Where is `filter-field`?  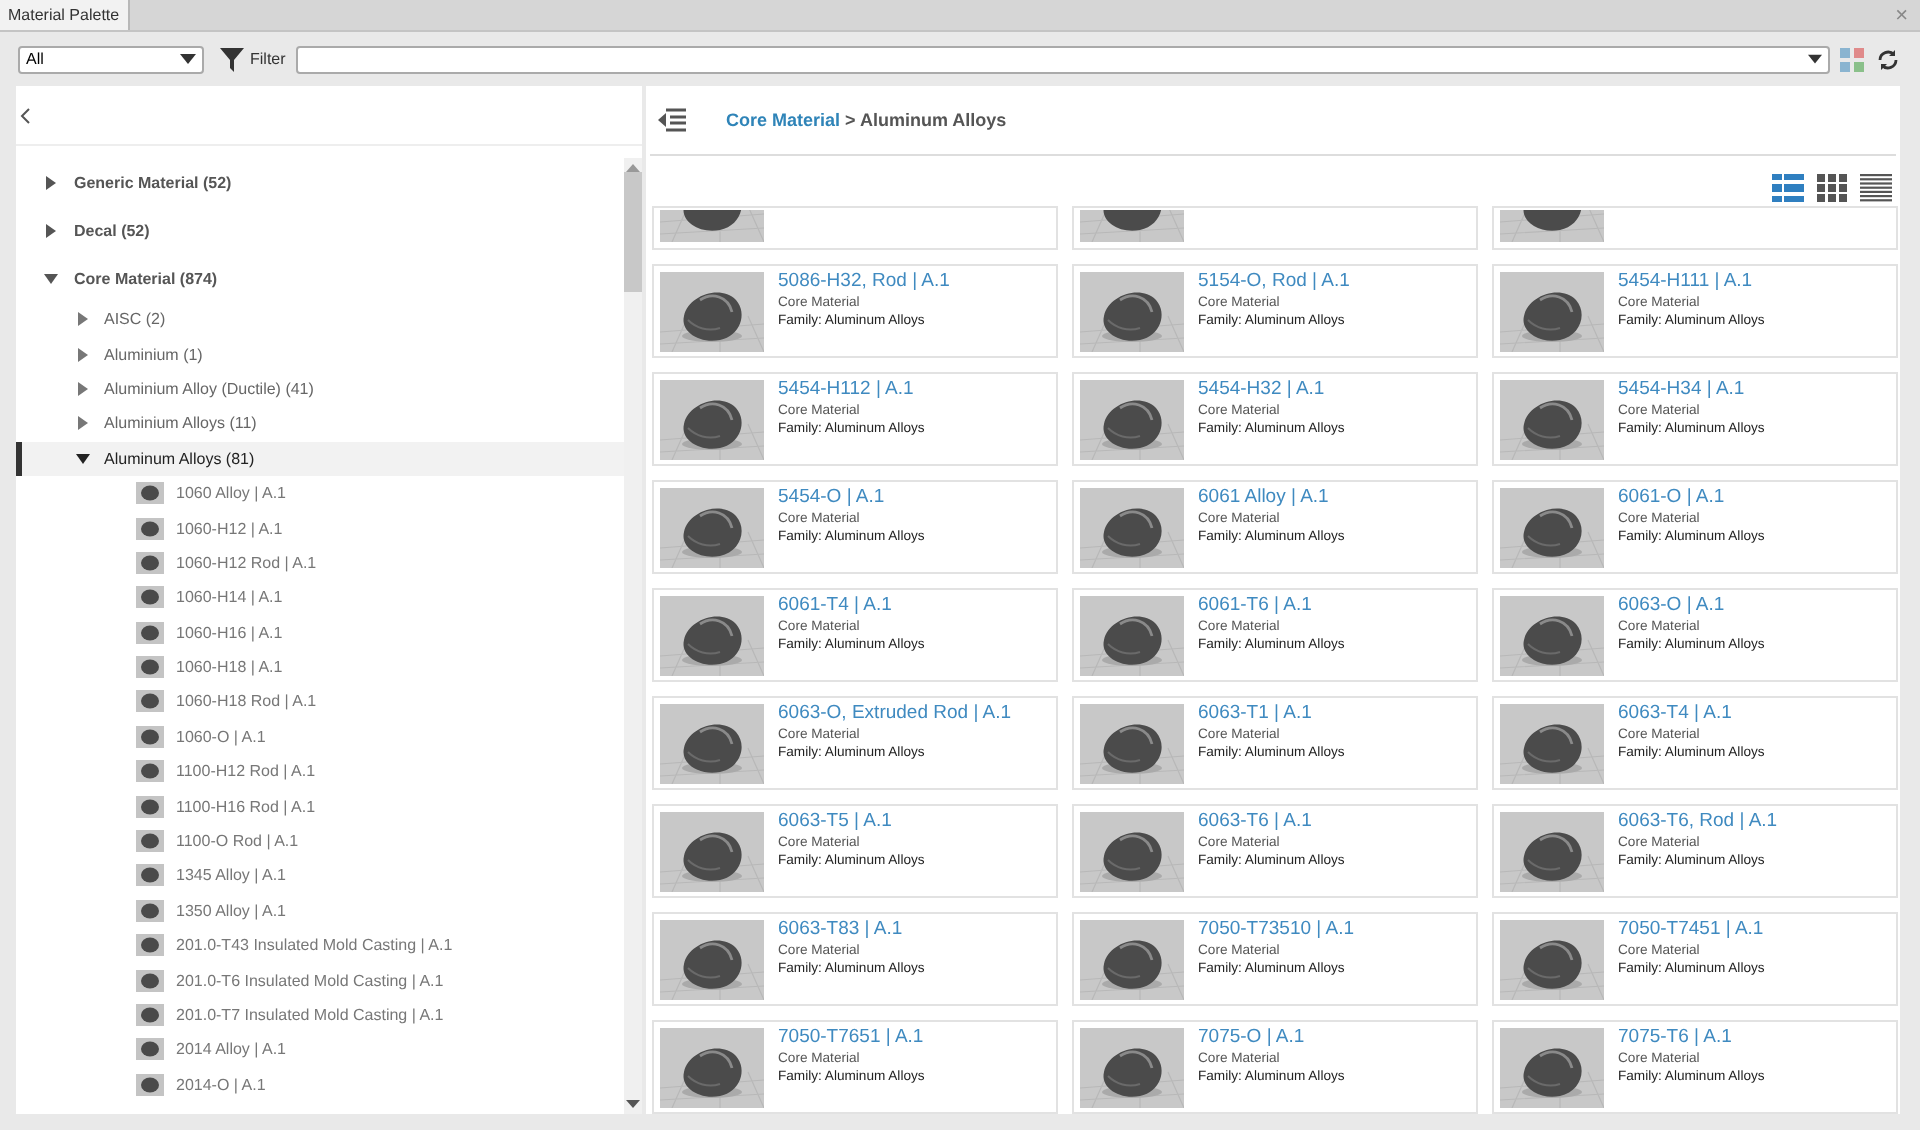 filter-field is located at coordinates (1062, 59).